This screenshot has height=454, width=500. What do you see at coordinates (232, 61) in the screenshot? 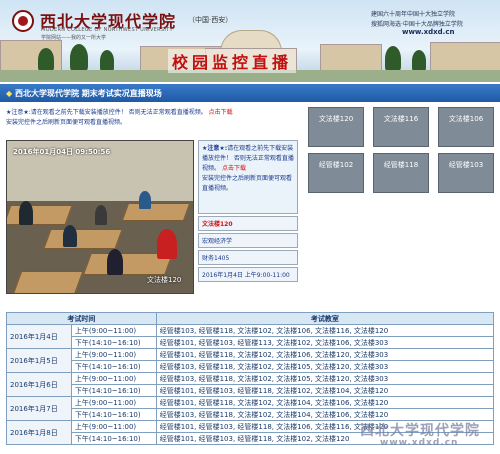
I see `page-title: 校园监控直播` at bounding box center [232, 61].